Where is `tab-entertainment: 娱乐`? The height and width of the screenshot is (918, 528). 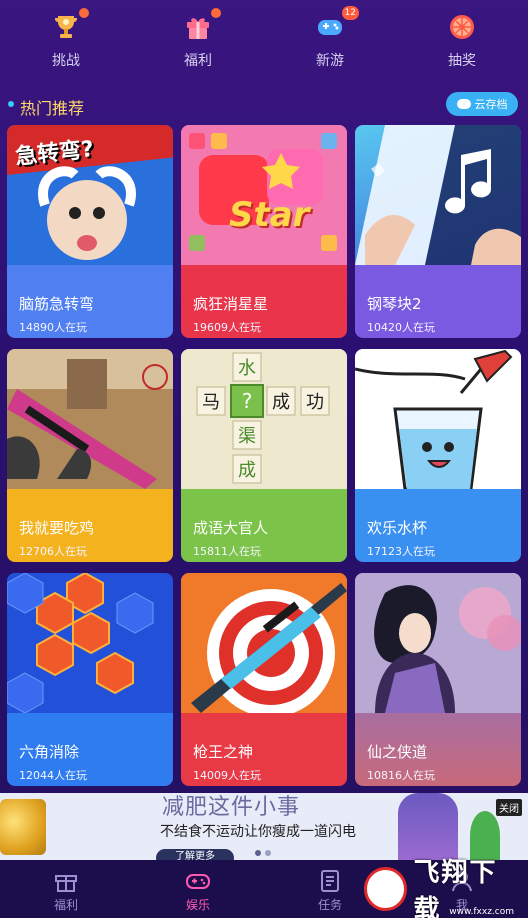 tab-entertainment: 娱乐 is located at coordinates (198, 889).